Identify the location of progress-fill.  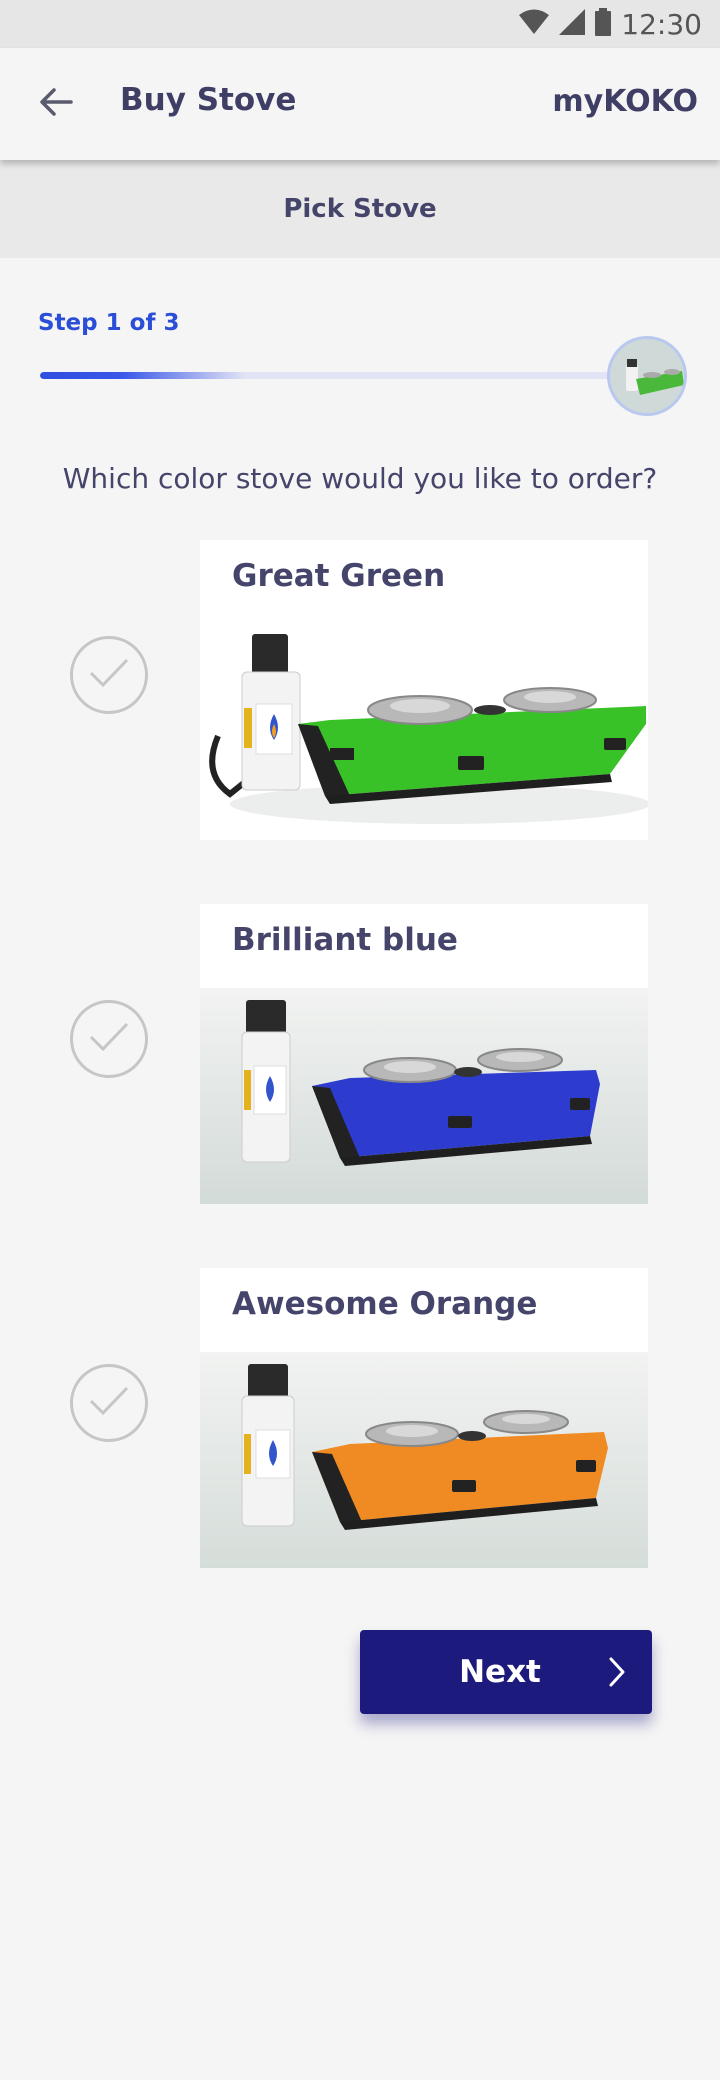
(143, 375).